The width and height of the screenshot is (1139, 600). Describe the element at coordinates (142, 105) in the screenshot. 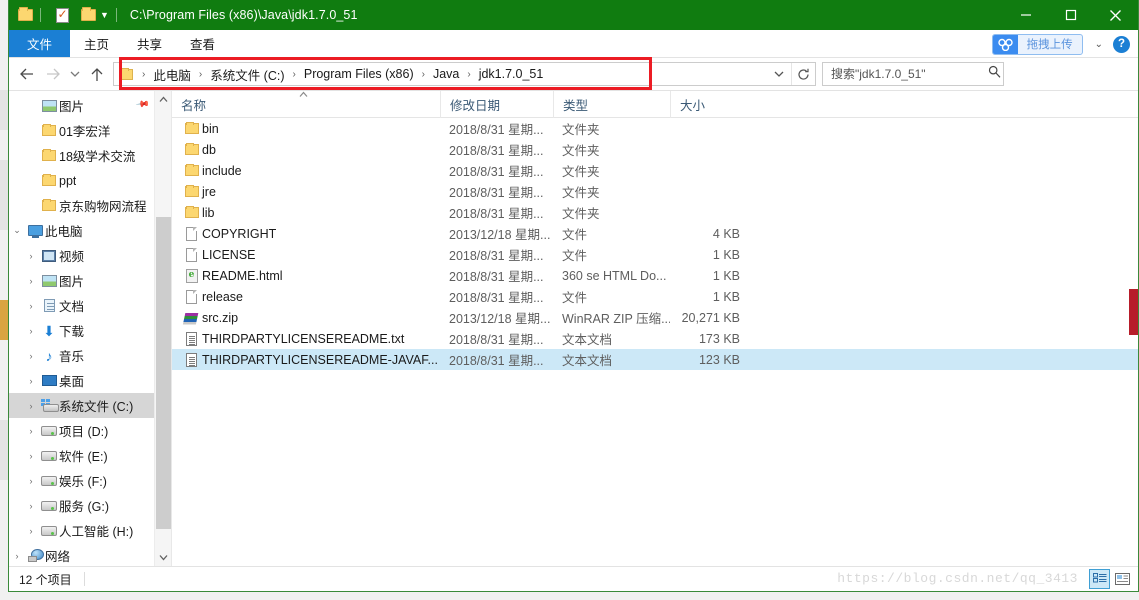

I see `pin-icon: 📌` at that location.